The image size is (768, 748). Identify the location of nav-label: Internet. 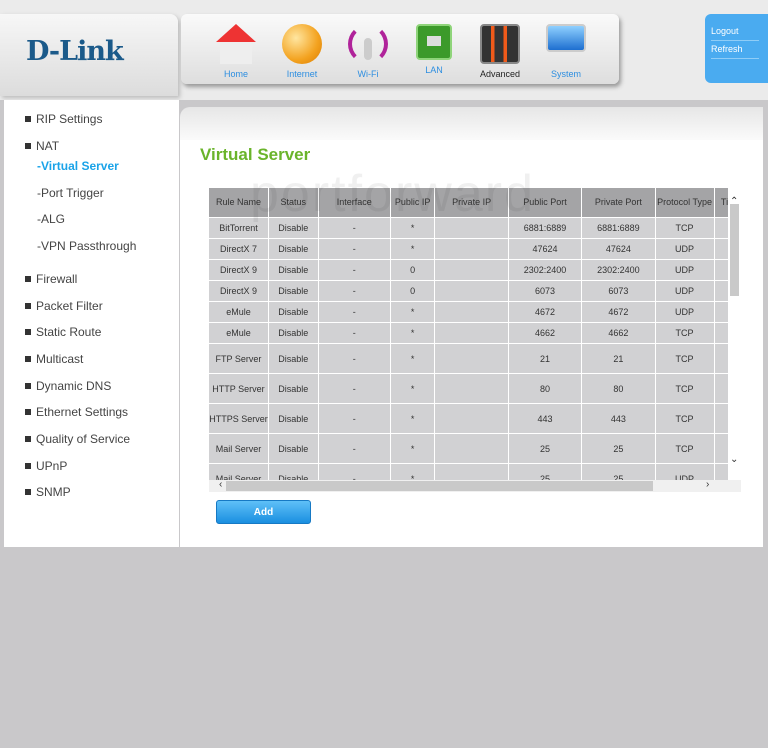
(302, 74).